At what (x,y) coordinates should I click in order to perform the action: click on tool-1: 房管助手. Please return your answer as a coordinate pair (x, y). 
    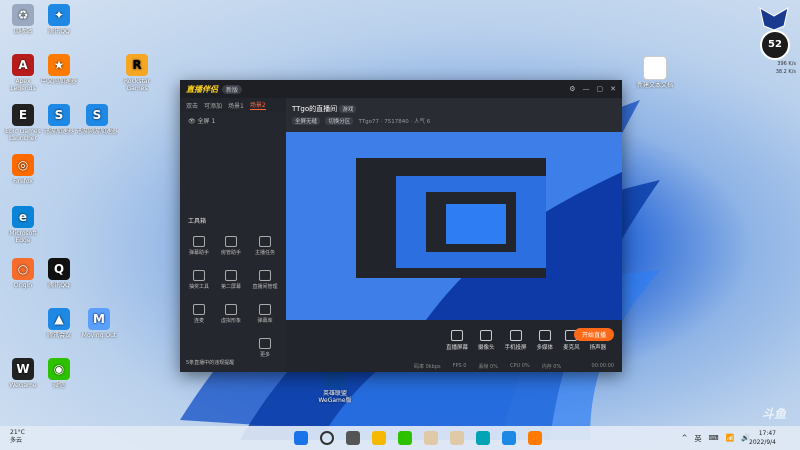
    Looking at the image, I should click on (231, 246).